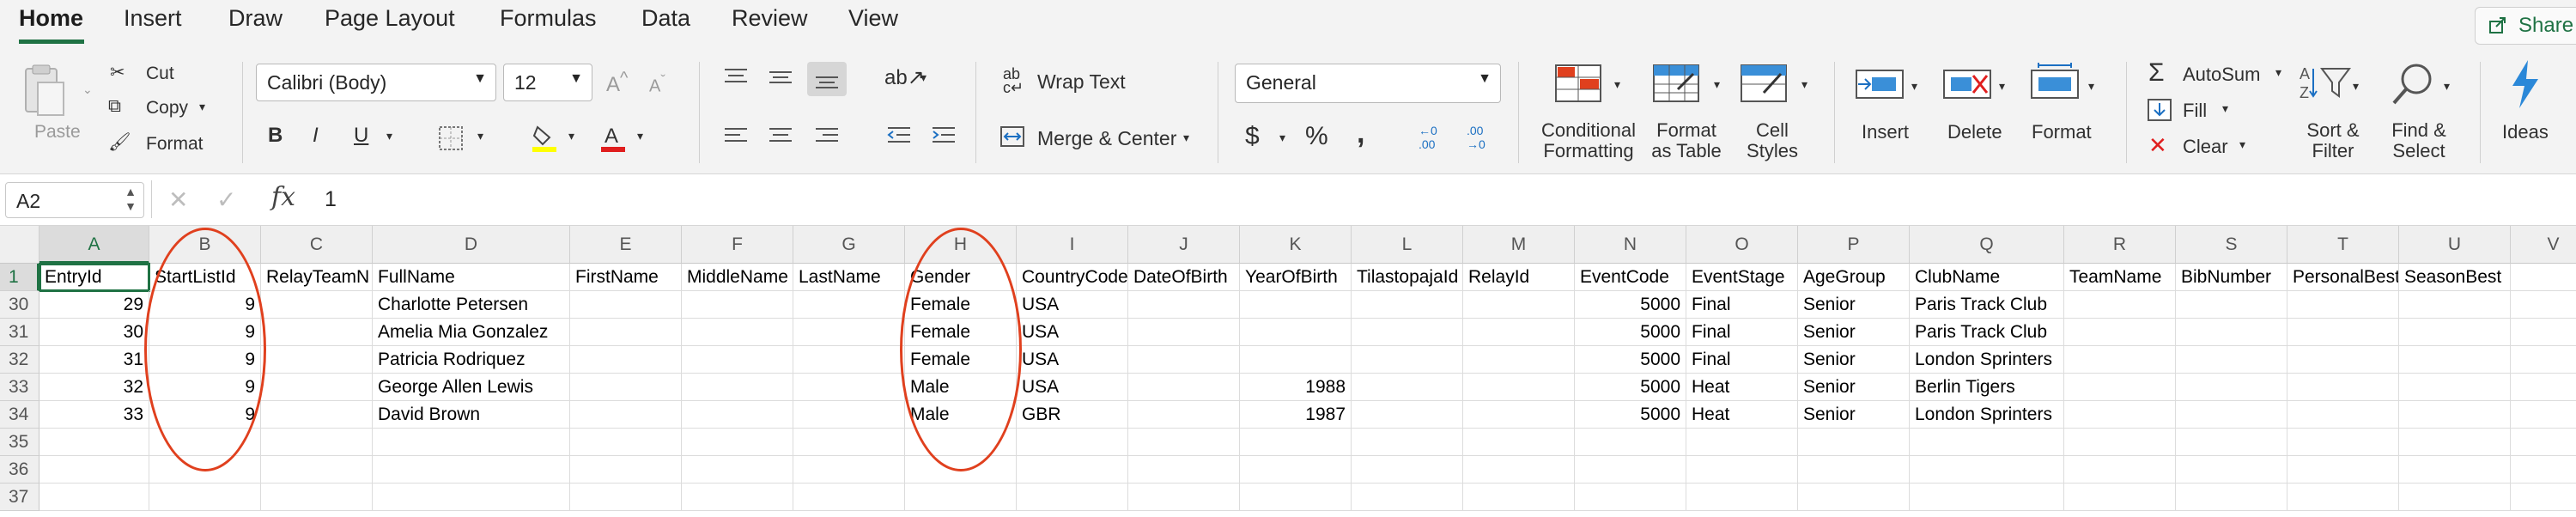 Image resolution: width=2576 pixels, height=517 pixels. What do you see at coordinates (94, 360) in the screenshot?
I see `grid-cell: 31` at bounding box center [94, 360].